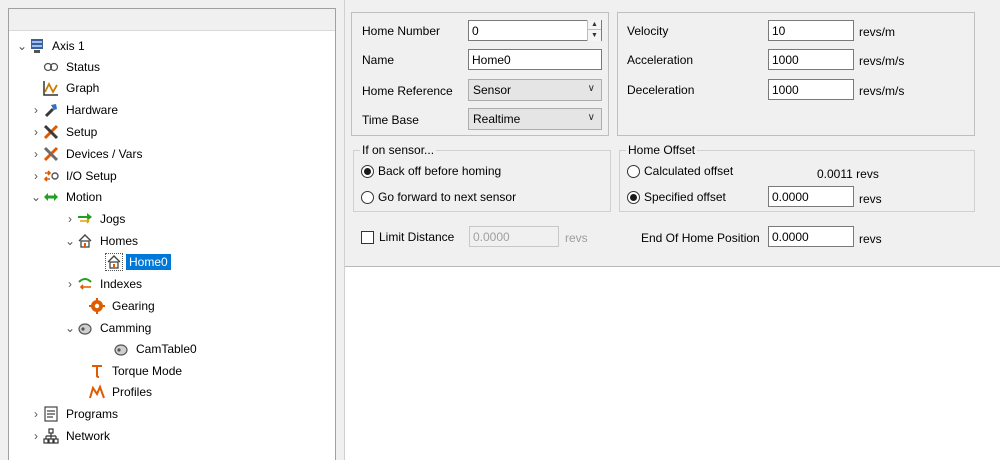  Describe the element at coordinates (51, 45) in the screenshot. I see `tree-item-axis-1: ⌄ Axis 1` at that location.